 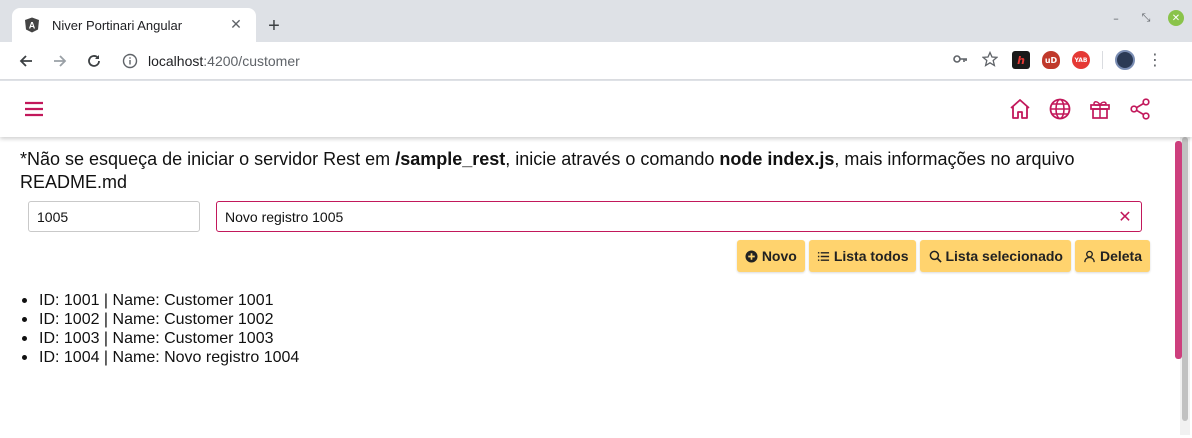 What do you see at coordinates (612, 159) in the screenshot?
I see `notice-middle: , inicie através o comando` at bounding box center [612, 159].